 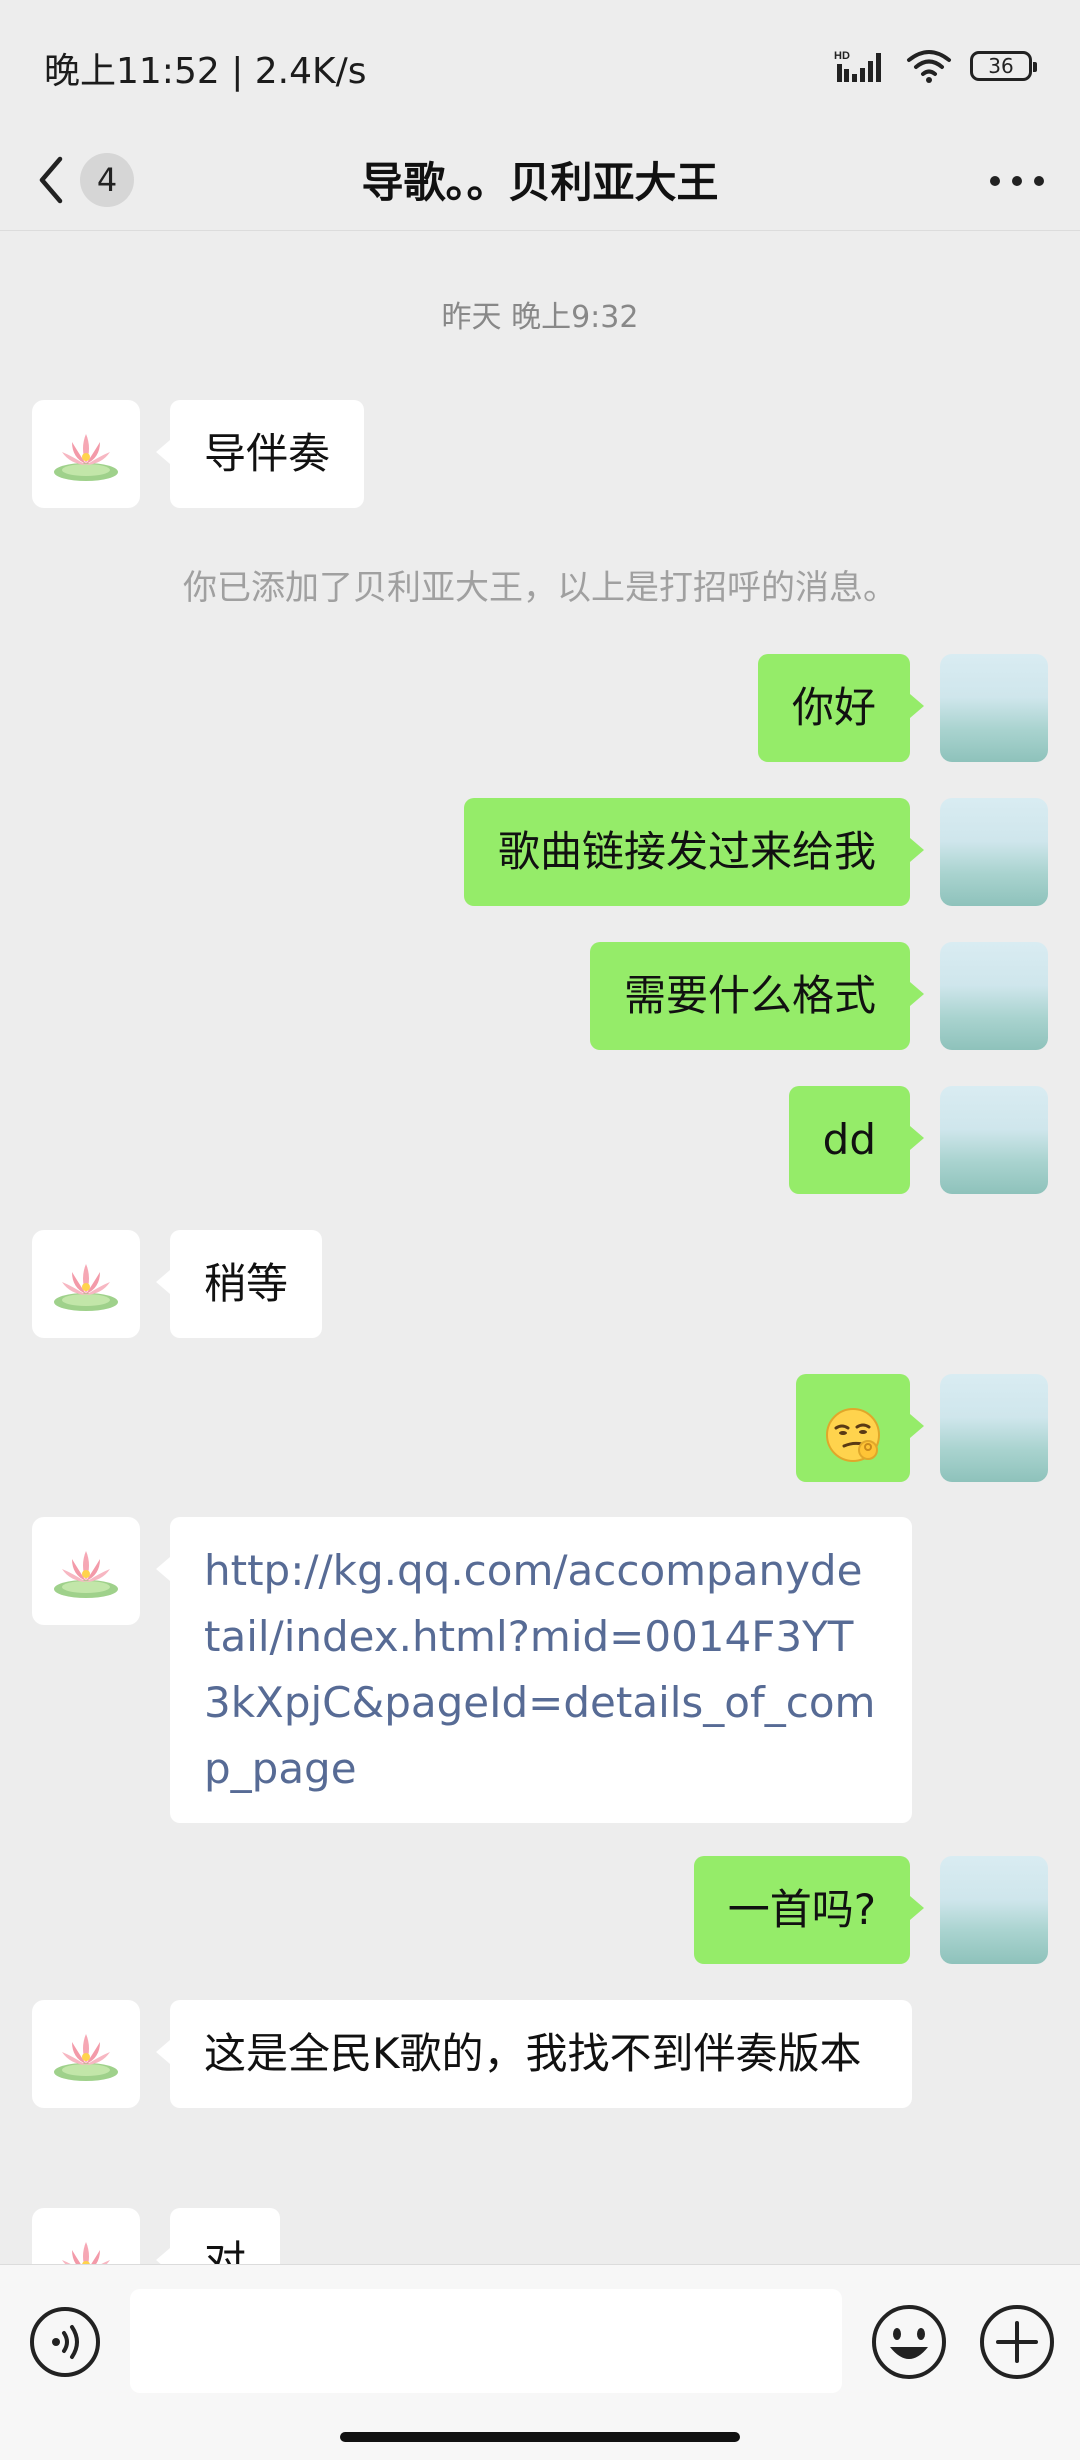 I want to click on message-bubble-outgoing-emoji, so click(x=860, y=1428).